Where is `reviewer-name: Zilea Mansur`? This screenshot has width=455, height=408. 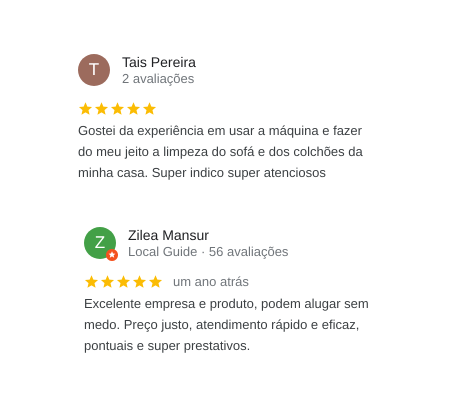
reviewer-name: Zilea Mansur is located at coordinates (208, 235).